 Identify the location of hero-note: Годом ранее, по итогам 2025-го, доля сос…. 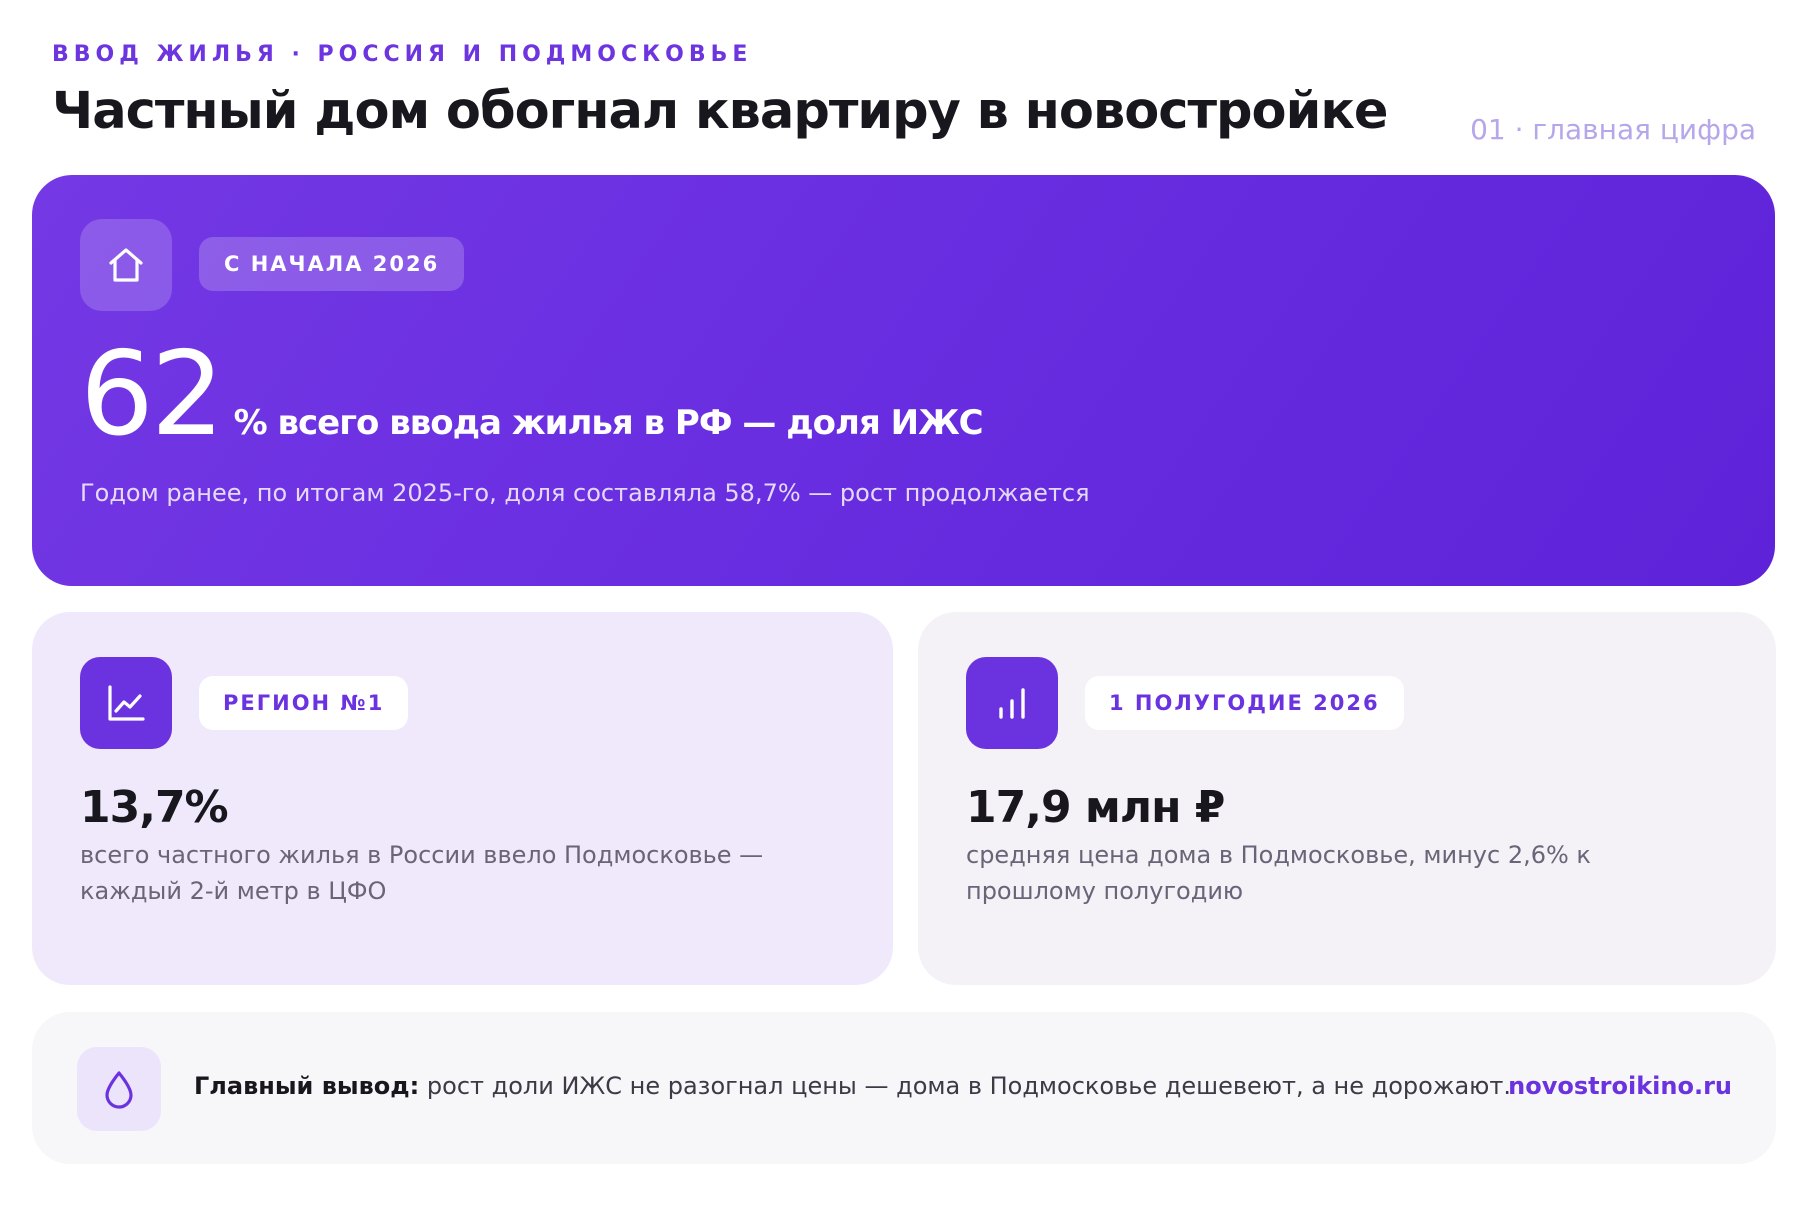
(585, 493).